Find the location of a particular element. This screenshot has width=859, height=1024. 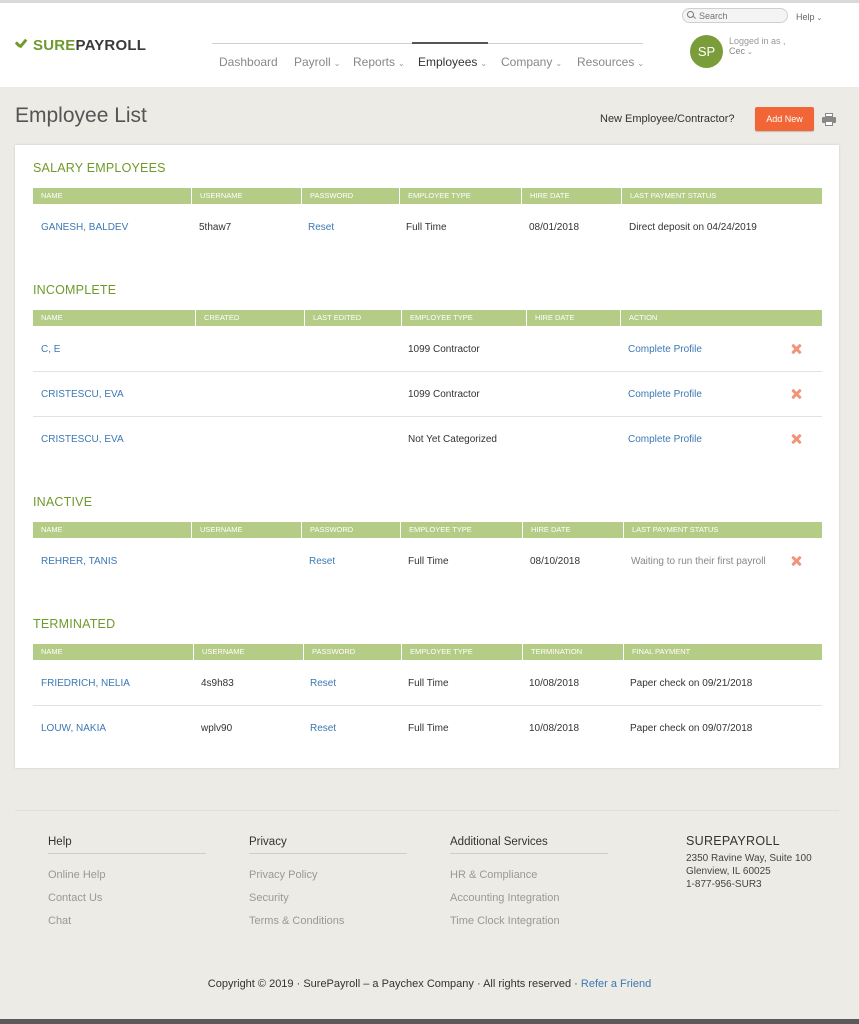

user-name: Cec ⌄ is located at coordinates (741, 51).